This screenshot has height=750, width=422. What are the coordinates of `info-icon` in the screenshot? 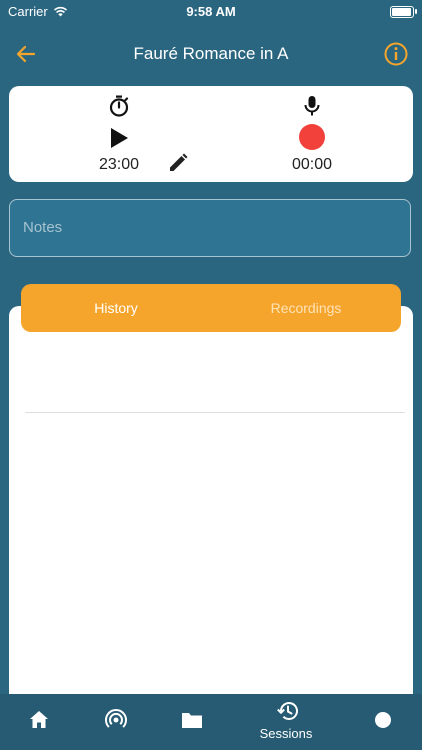 It's located at (396, 54).